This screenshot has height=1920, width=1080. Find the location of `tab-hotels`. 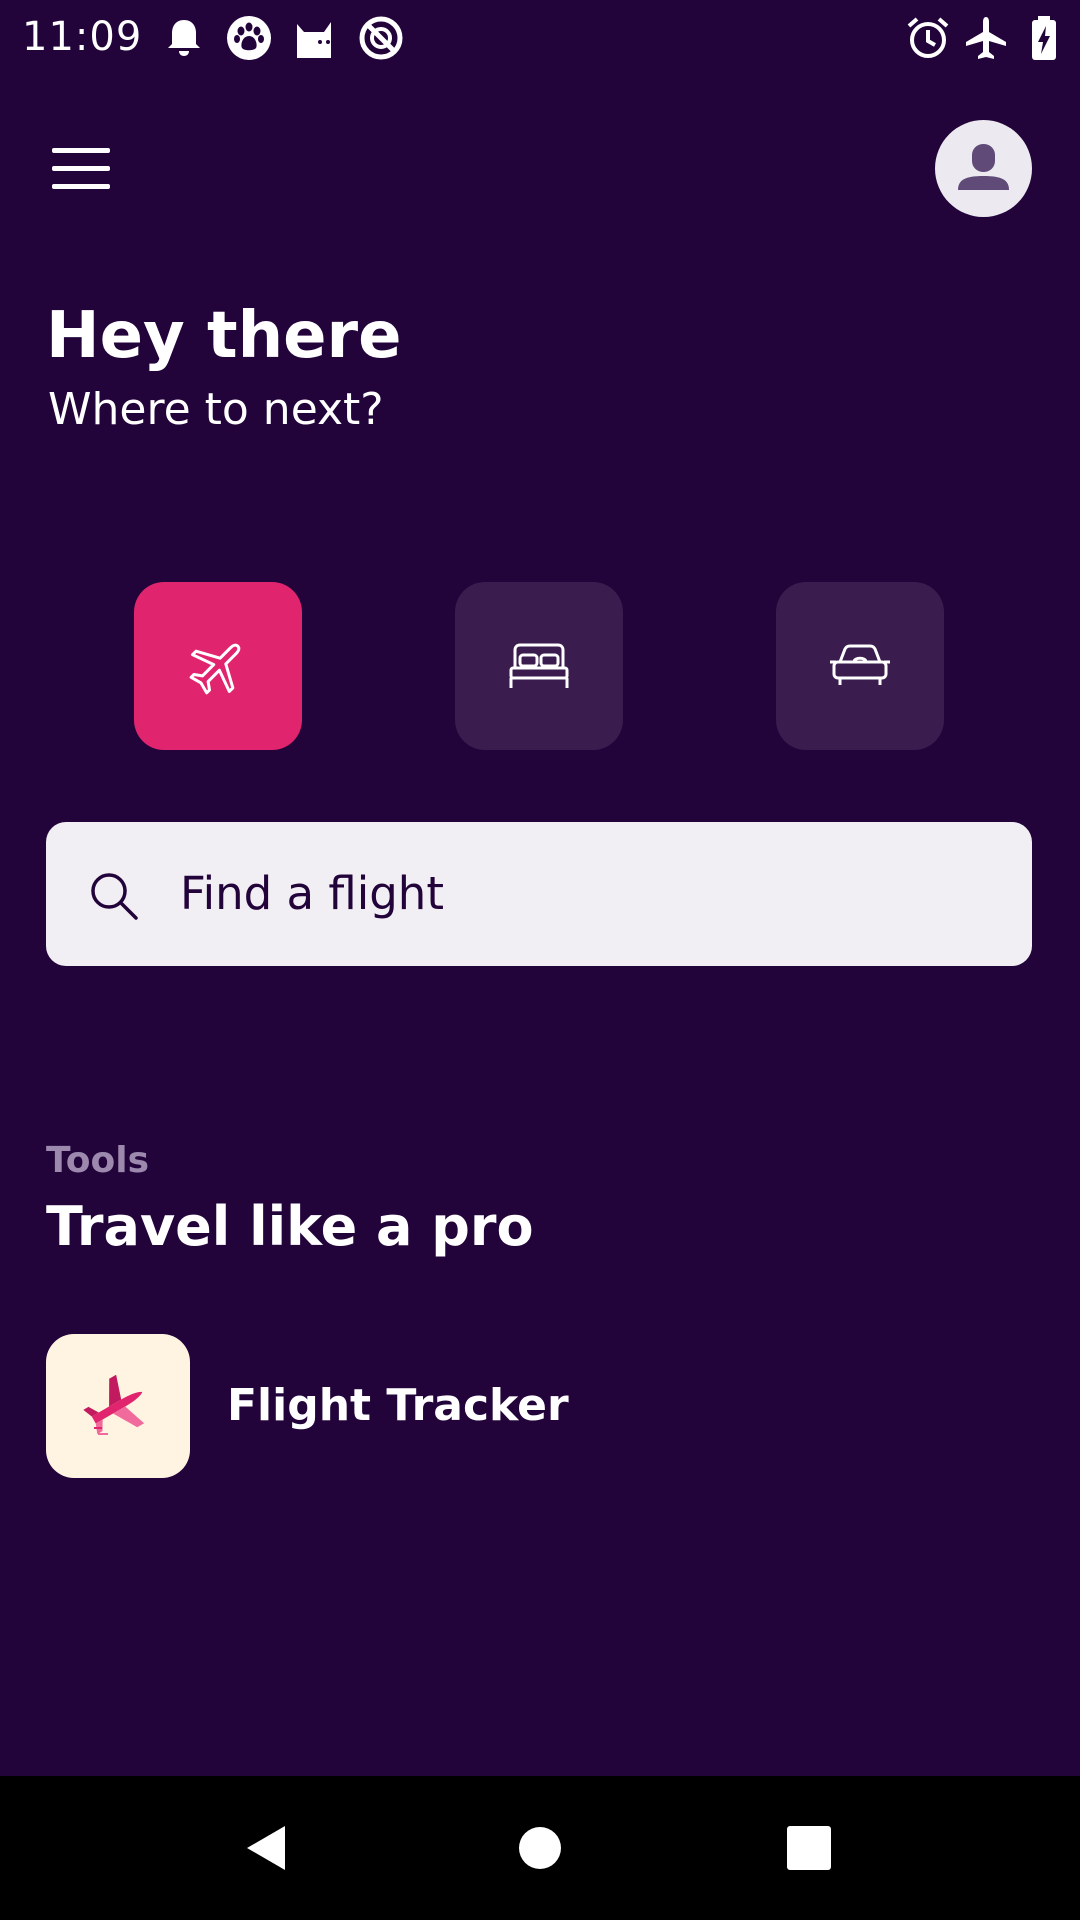

tab-hotels is located at coordinates (539, 666).